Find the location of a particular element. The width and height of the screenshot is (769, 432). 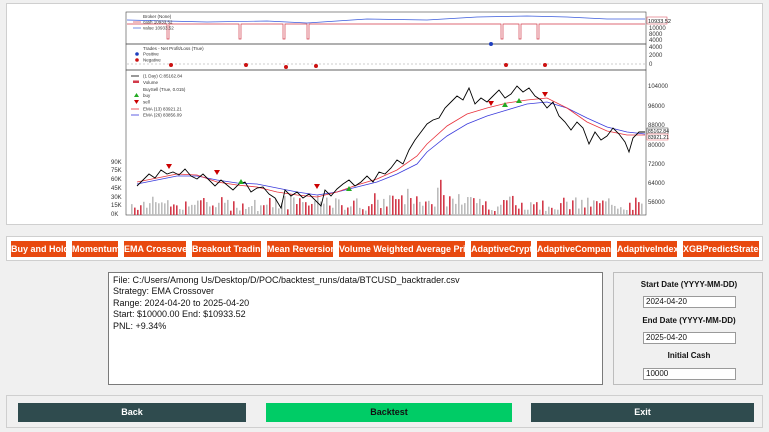

strategy-button-buy-and-hold: Buy and Hold is located at coordinates (38, 249).